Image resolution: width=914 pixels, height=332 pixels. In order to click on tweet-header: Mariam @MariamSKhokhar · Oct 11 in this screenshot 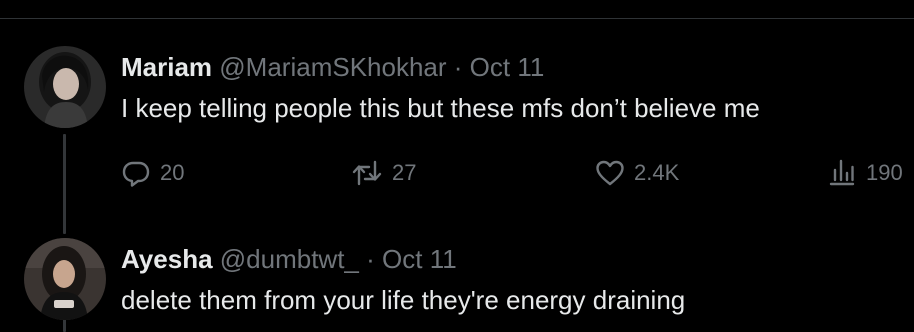, I will do `click(332, 67)`.